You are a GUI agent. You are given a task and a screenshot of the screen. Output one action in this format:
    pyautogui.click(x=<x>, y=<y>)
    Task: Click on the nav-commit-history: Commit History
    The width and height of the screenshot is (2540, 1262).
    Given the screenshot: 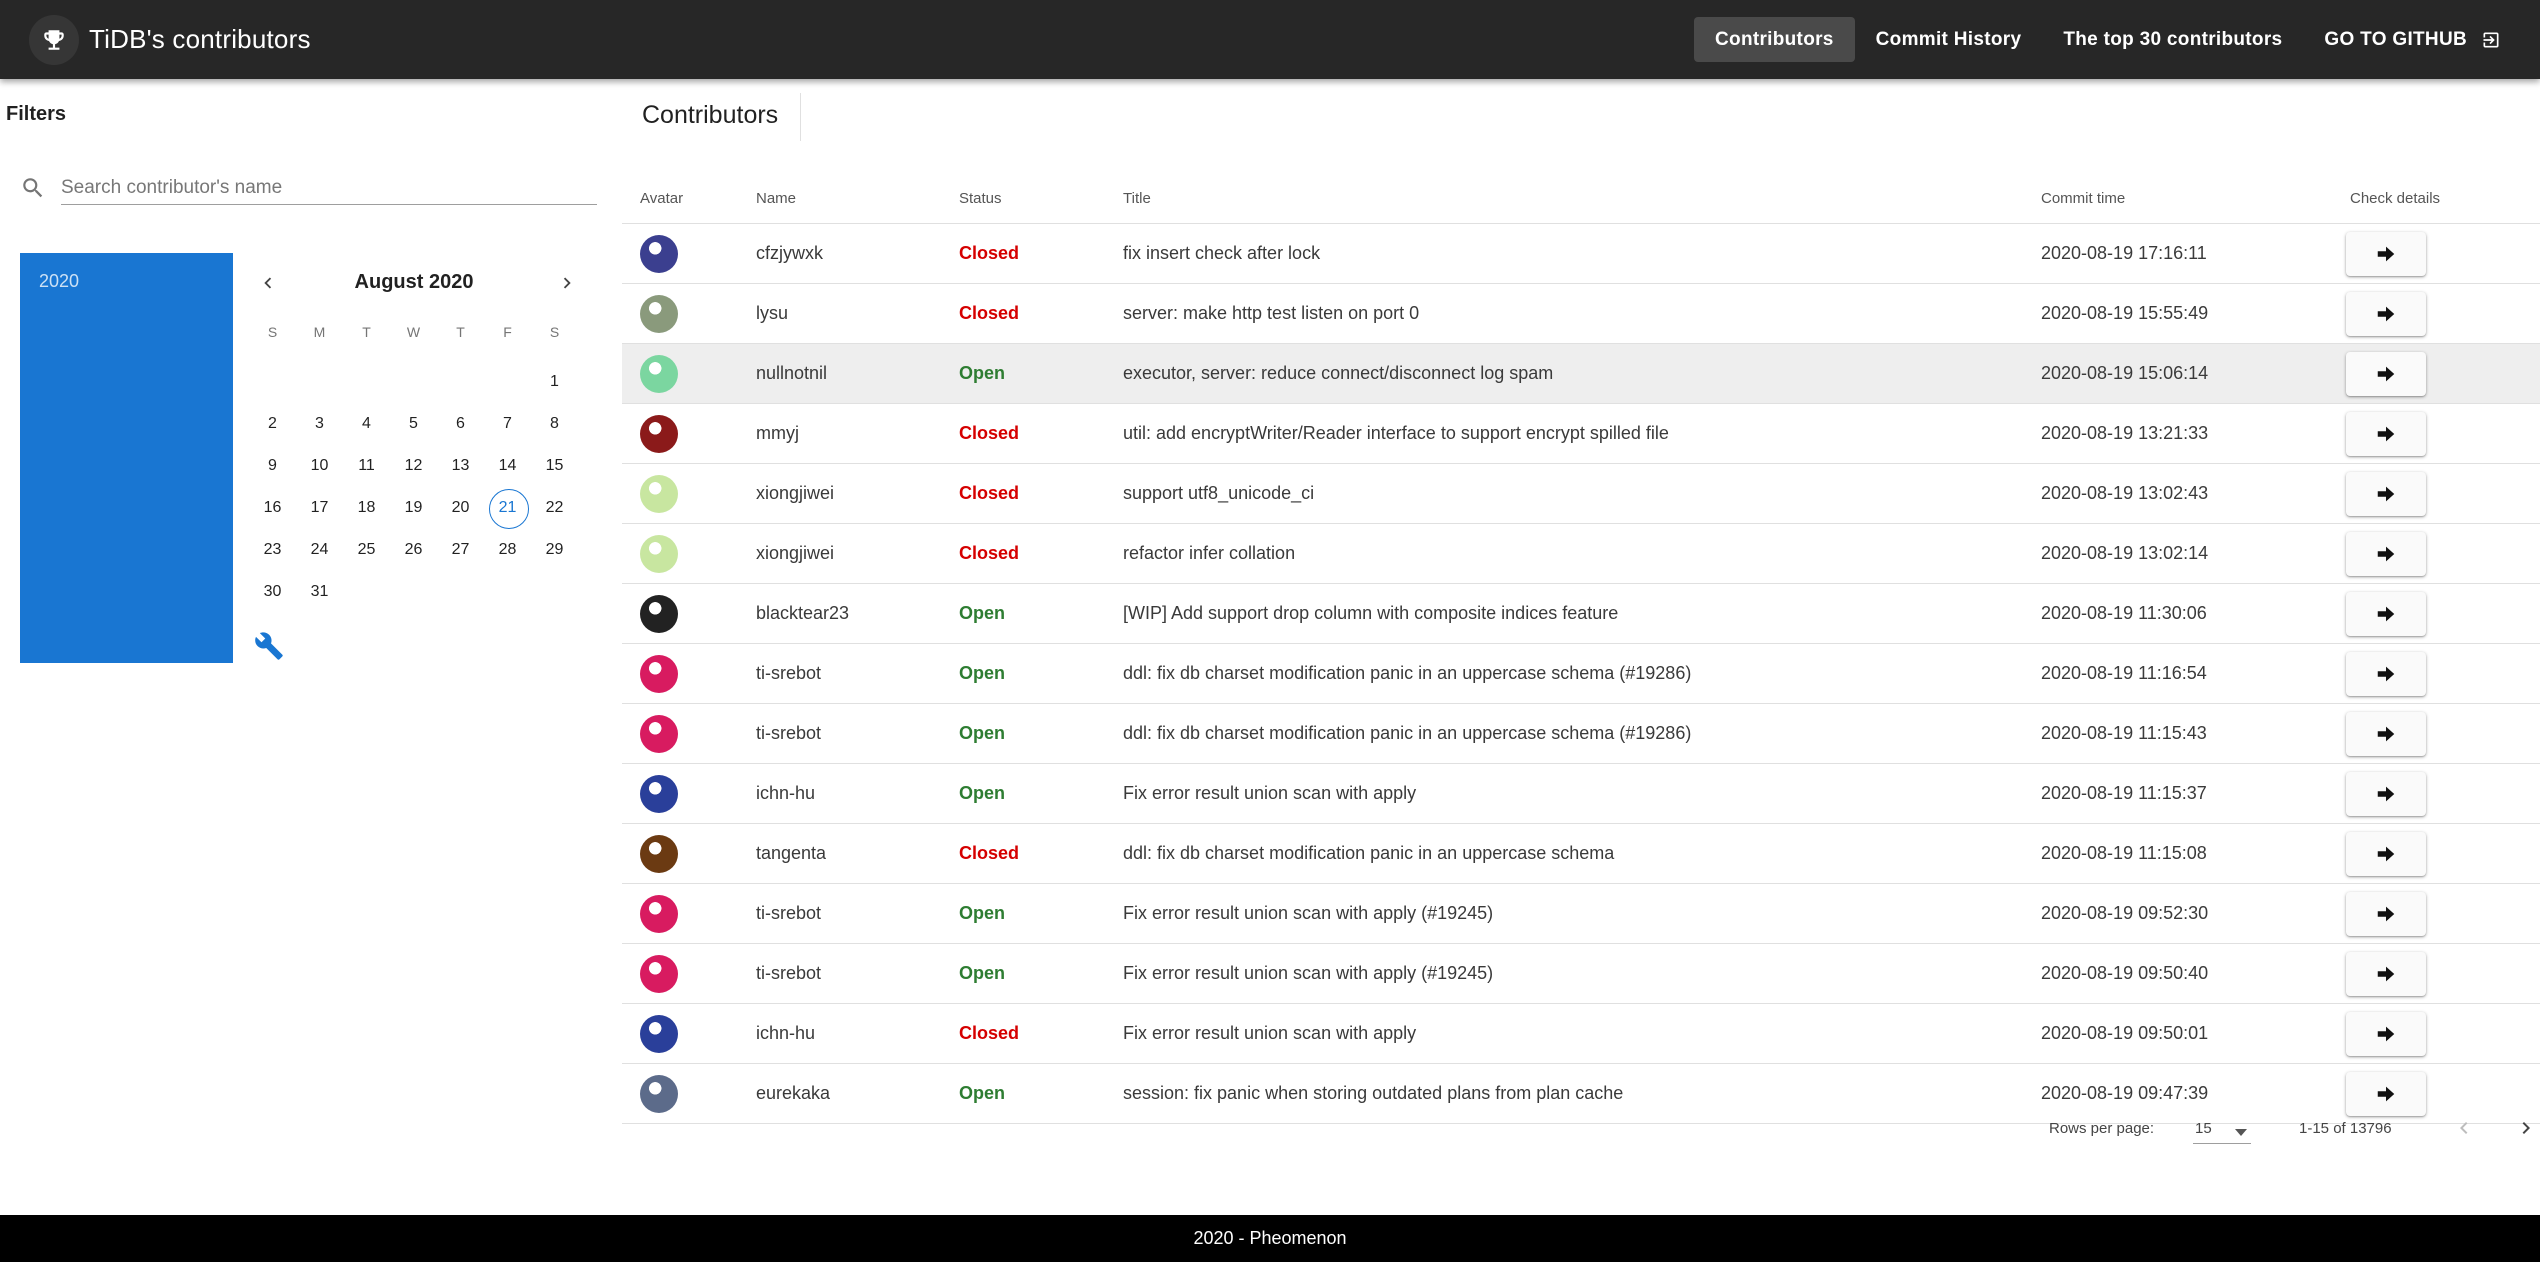 What is the action you would take?
    pyautogui.click(x=1949, y=39)
    